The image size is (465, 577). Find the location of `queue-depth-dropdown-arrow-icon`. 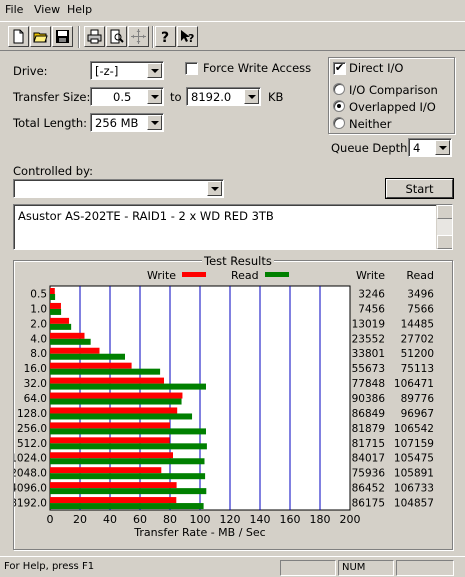

queue-depth-dropdown-arrow-icon is located at coordinates (442, 147).